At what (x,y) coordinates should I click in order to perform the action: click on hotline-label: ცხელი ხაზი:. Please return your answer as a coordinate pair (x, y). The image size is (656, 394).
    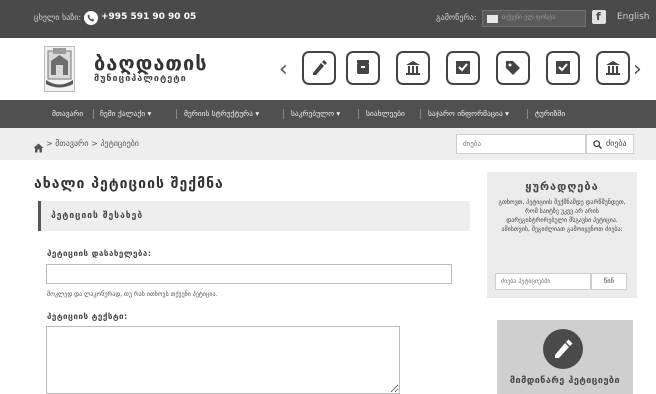
    Looking at the image, I should click on (58, 17).